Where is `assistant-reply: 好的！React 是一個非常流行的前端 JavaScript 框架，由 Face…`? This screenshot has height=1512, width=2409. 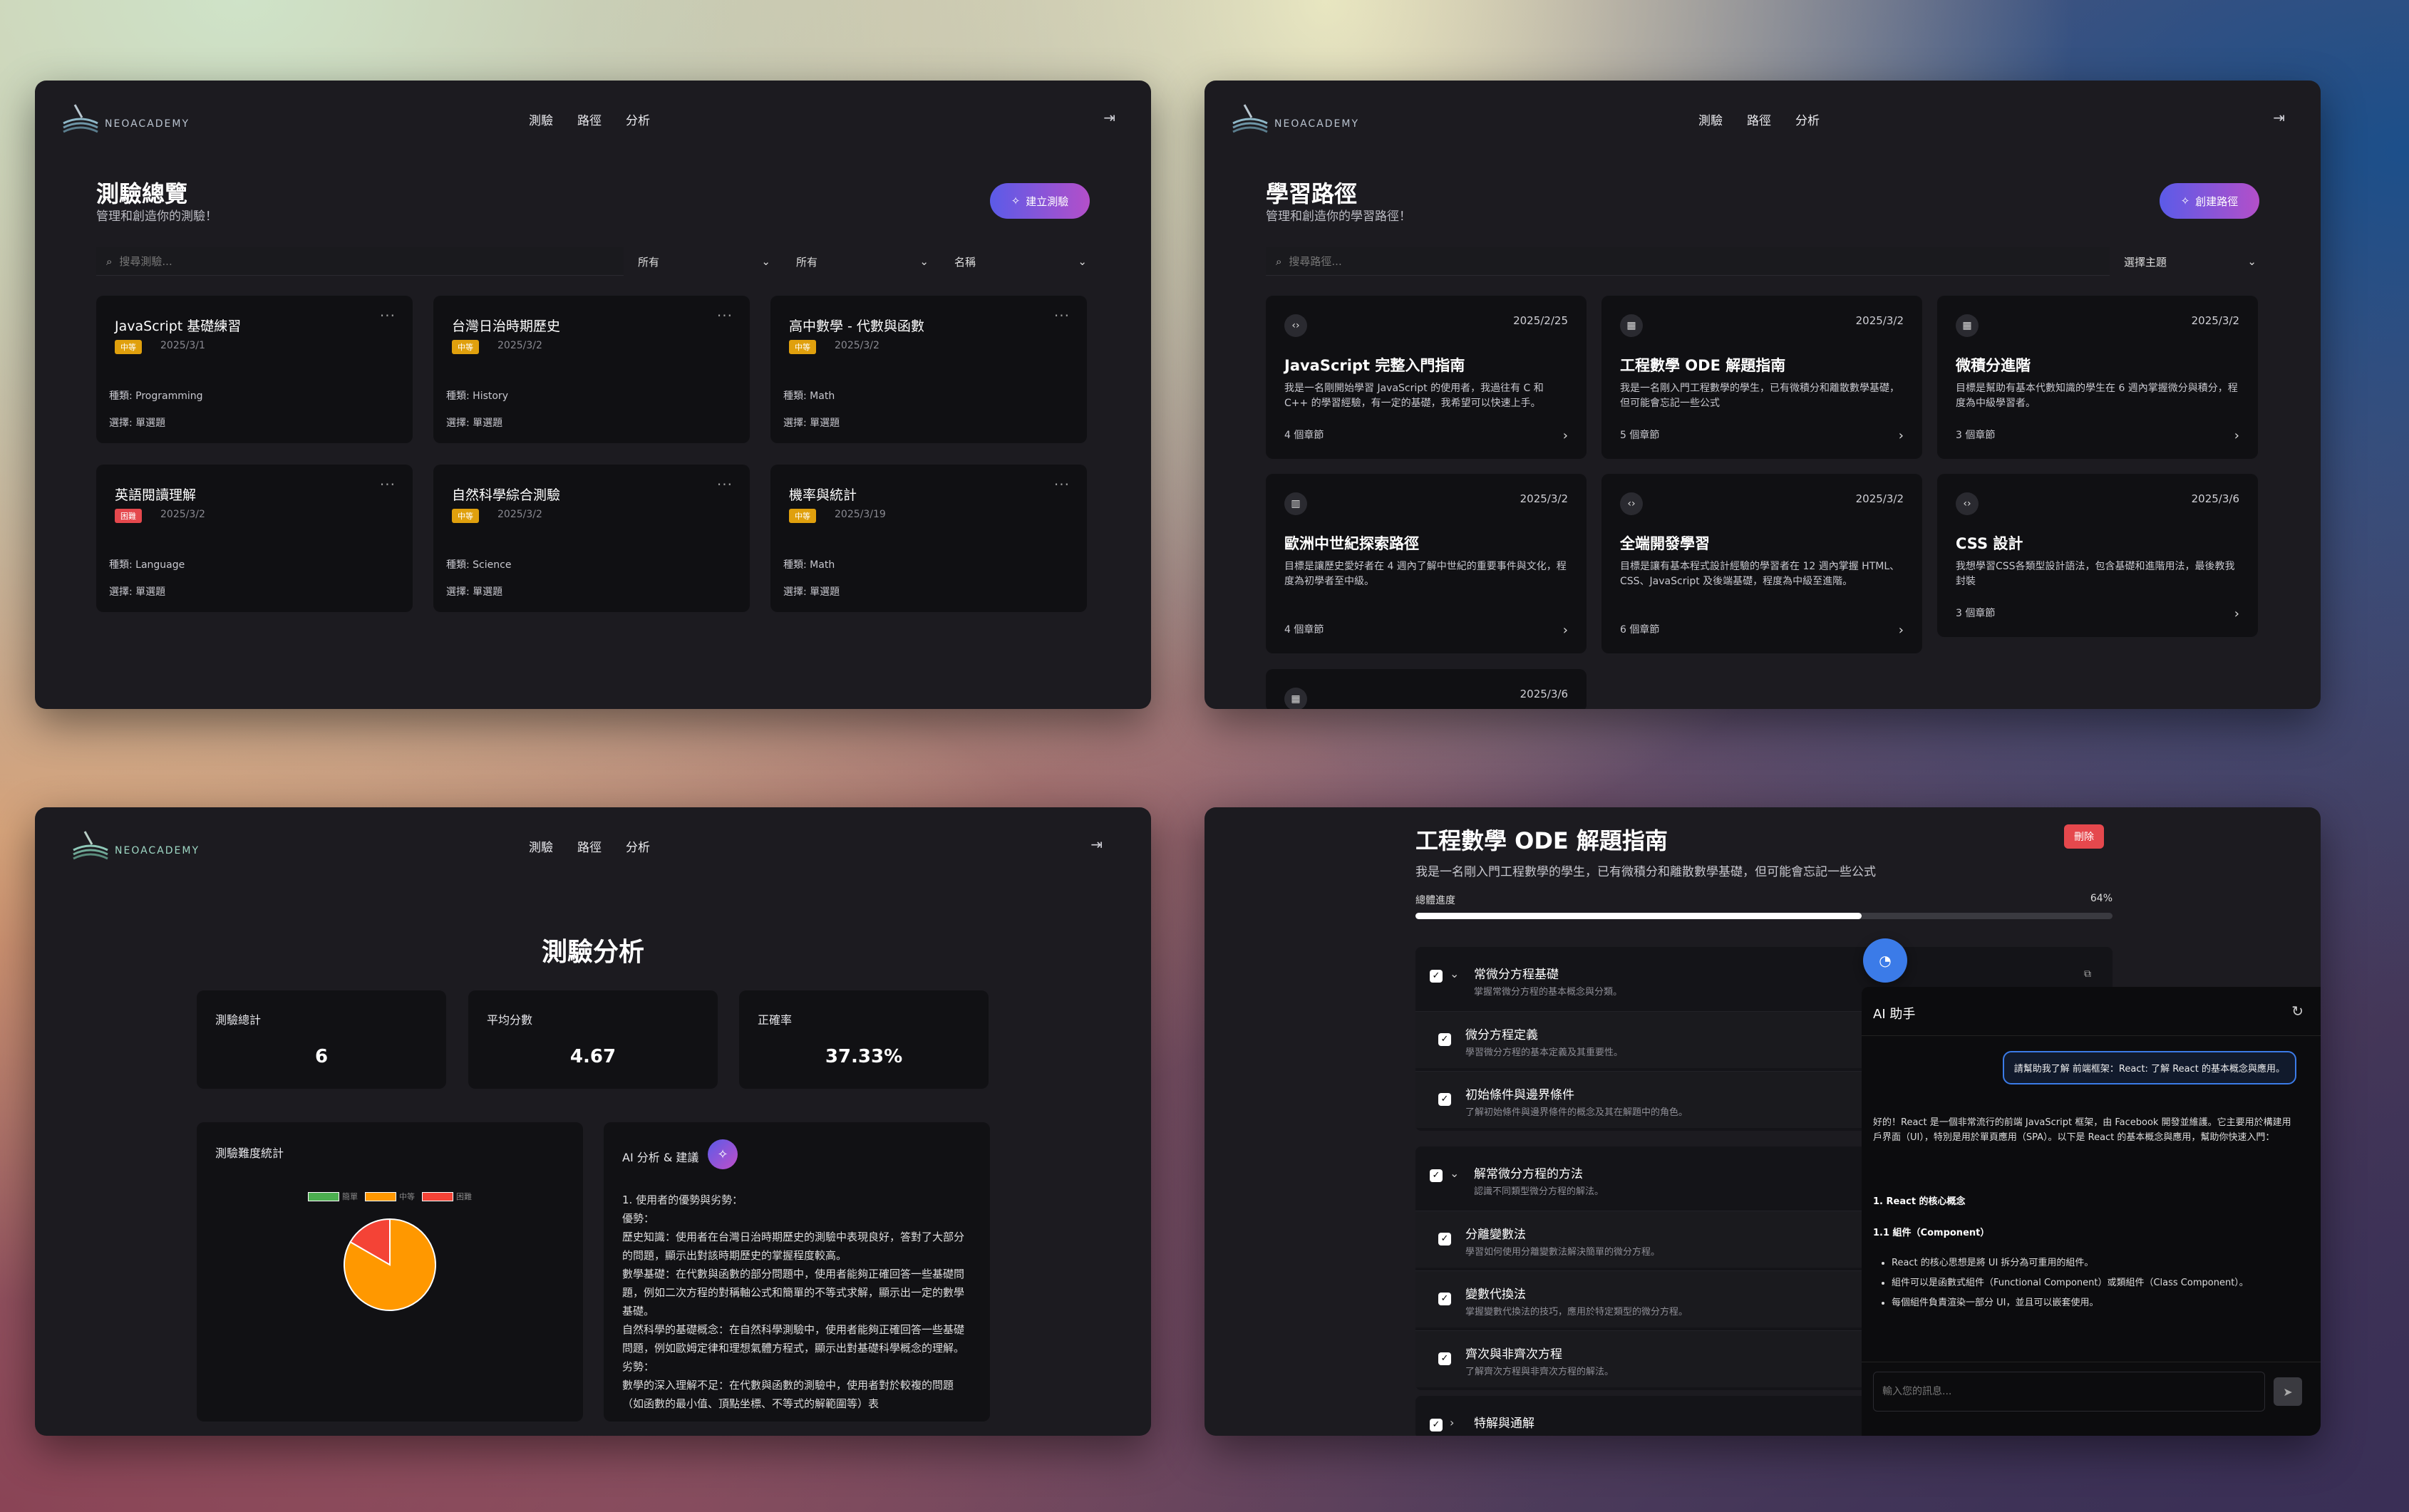 assistant-reply: 好的！React 是一個非常流行的前端 JavaScript 框架，由 Face… is located at coordinates (2082, 1130).